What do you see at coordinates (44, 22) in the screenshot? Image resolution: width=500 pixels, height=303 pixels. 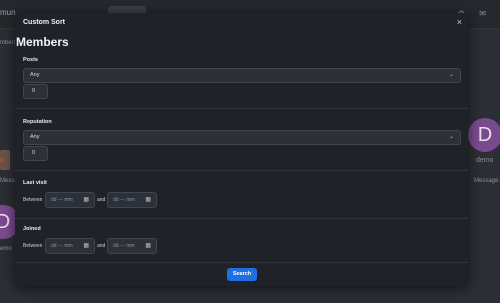 I see `modal-title: Custom Sort` at bounding box center [44, 22].